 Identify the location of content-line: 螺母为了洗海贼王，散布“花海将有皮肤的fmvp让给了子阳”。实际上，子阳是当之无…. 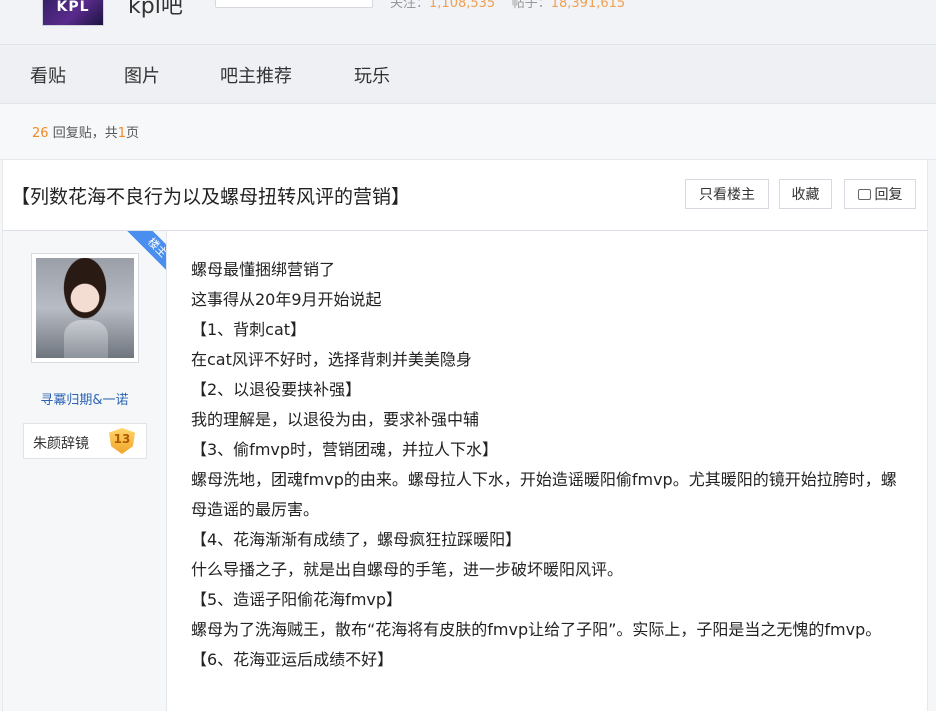
(536, 629).